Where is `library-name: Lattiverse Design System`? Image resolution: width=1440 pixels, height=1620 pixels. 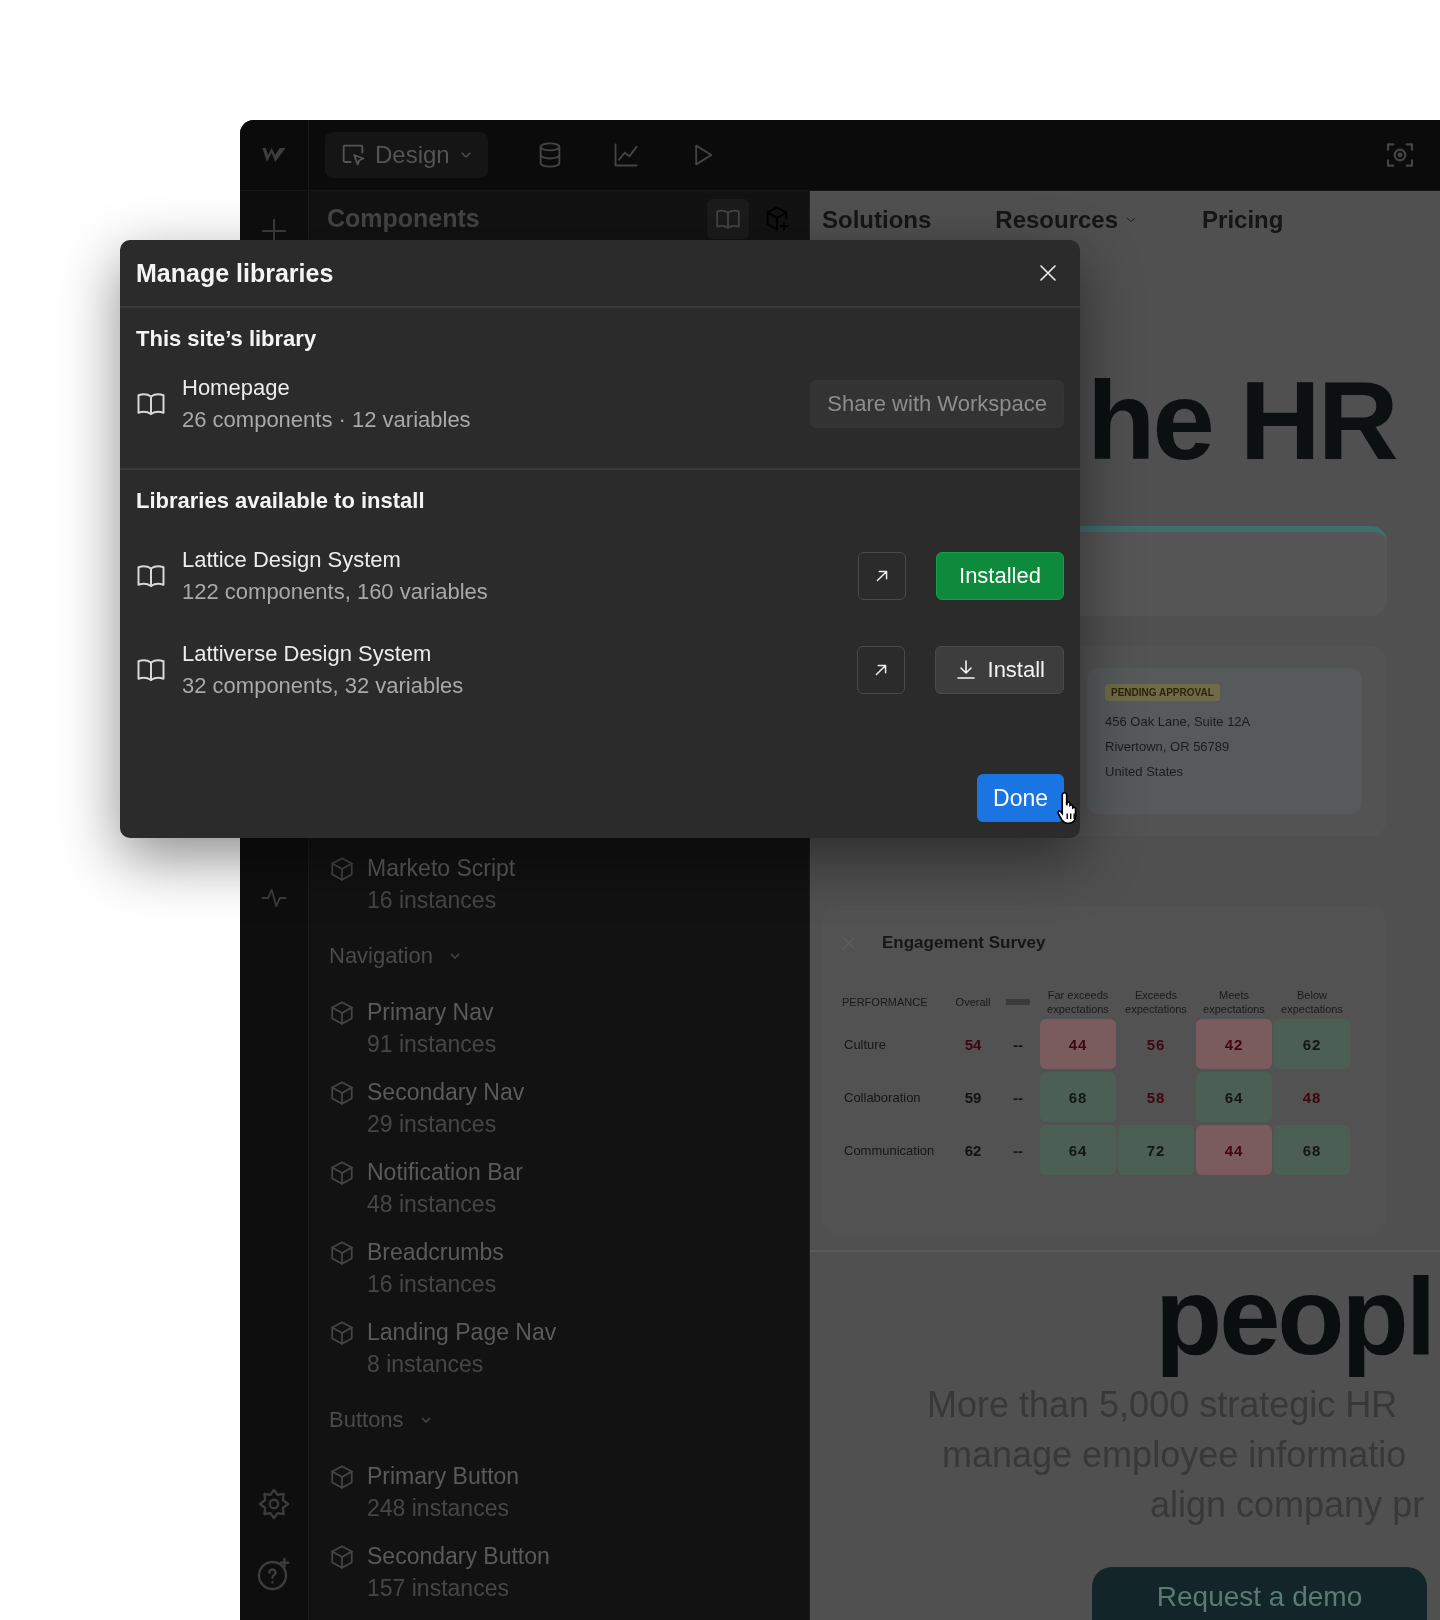
library-name: Lattiverse Design System is located at coordinates (307, 654).